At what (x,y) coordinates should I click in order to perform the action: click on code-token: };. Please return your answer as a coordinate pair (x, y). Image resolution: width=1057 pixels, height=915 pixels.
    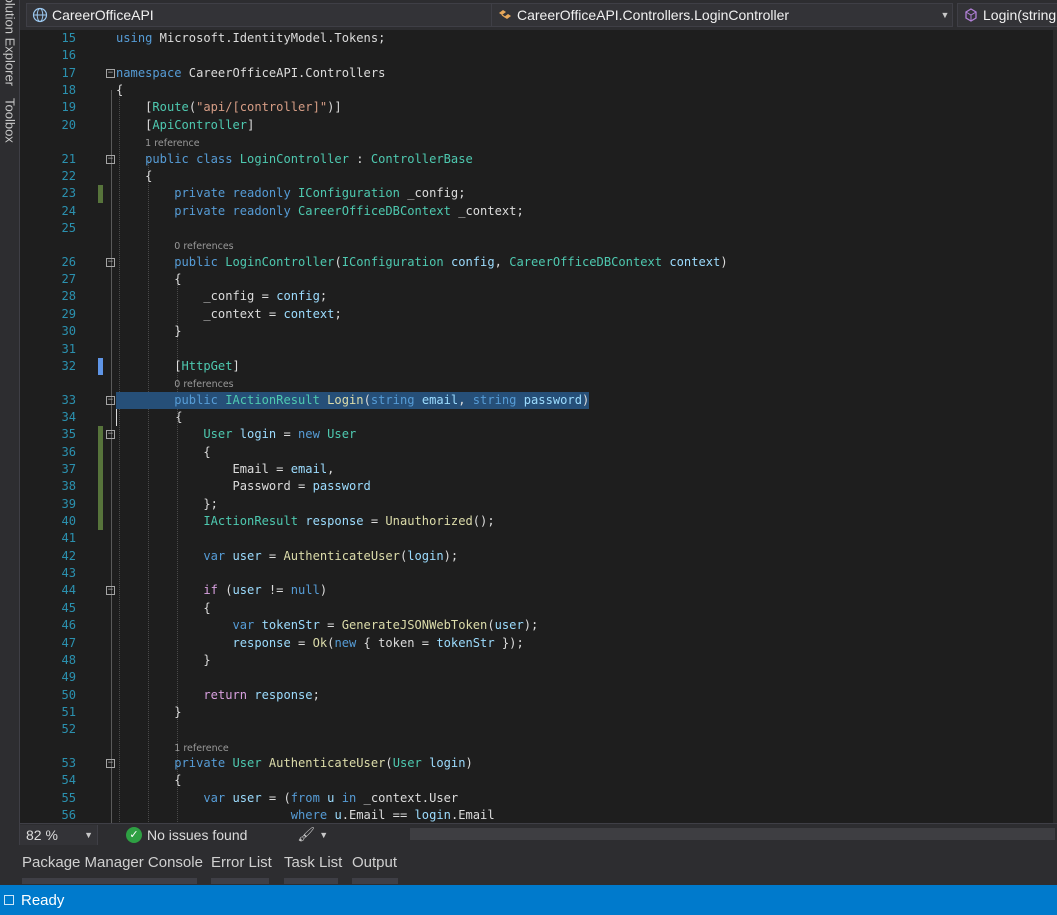
    Looking at the image, I should click on (167, 503).